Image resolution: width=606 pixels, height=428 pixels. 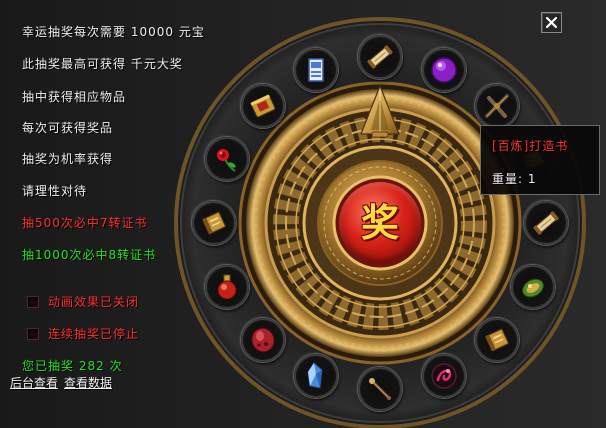 I want to click on draw-count-text: 您已抽奖 282 次, so click(x=72, y=366).